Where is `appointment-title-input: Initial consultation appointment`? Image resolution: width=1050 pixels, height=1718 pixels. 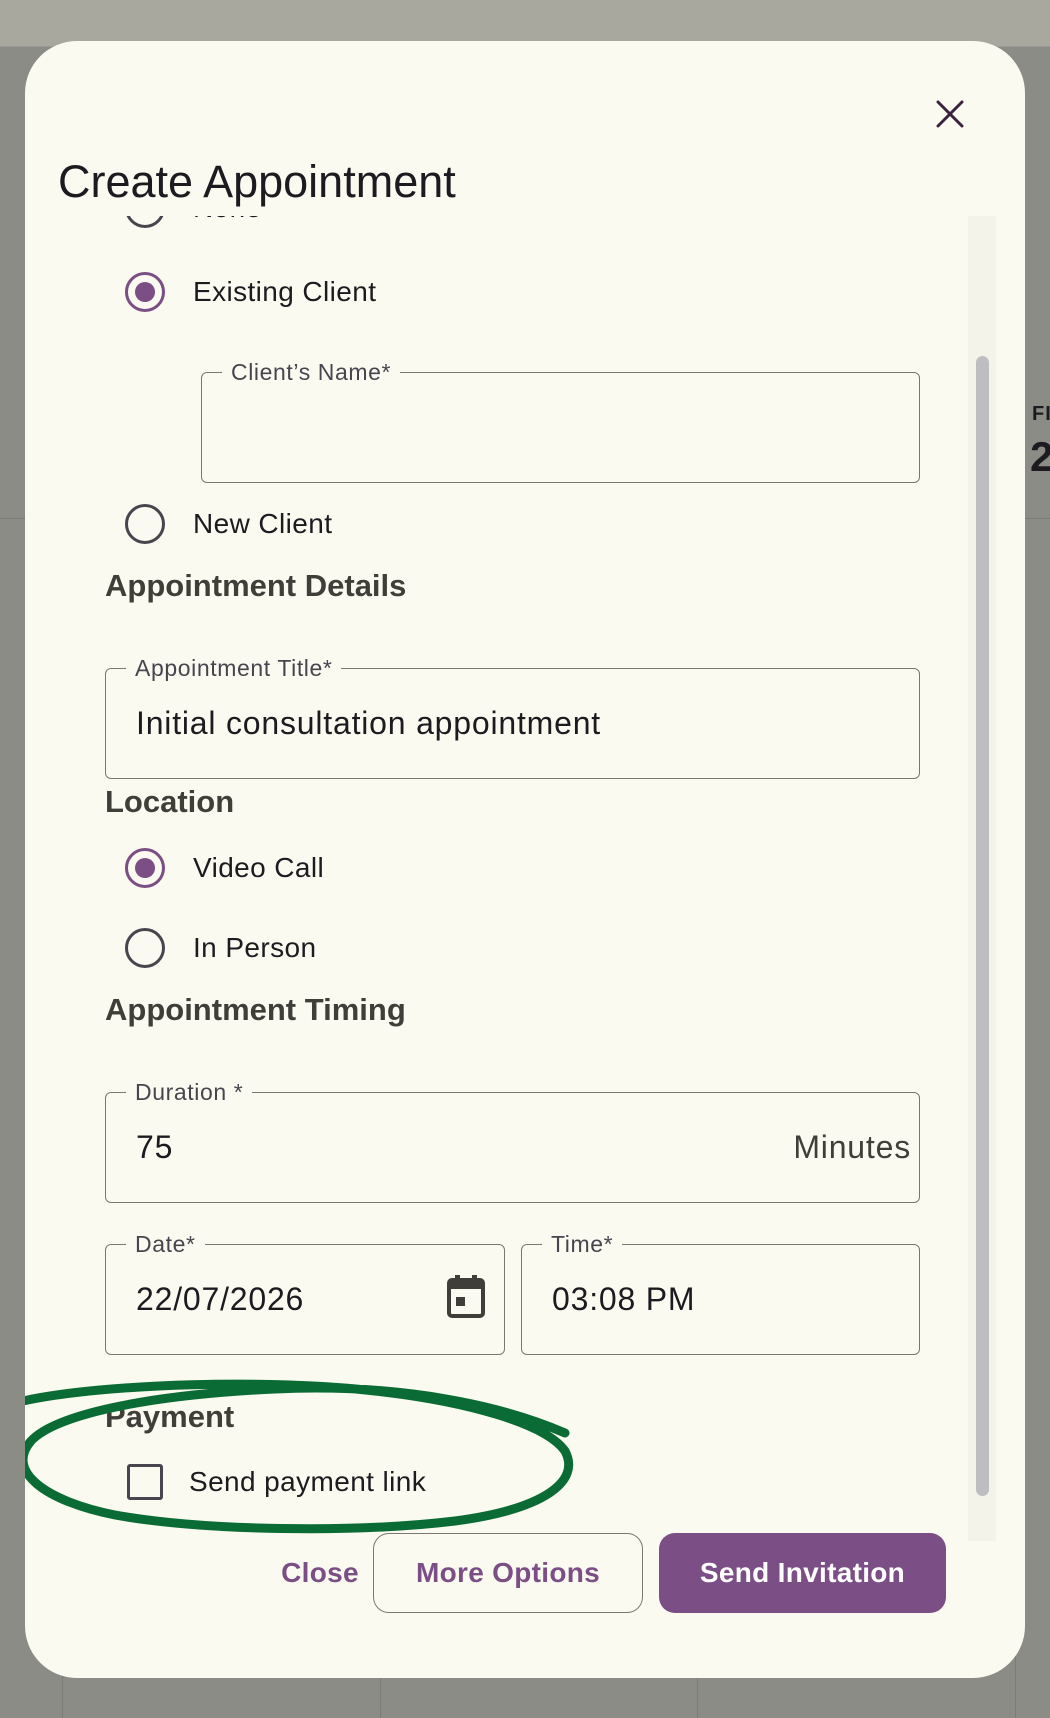
appointment-title-input: Initial consultation appointment is located at coordinates (368, 723).